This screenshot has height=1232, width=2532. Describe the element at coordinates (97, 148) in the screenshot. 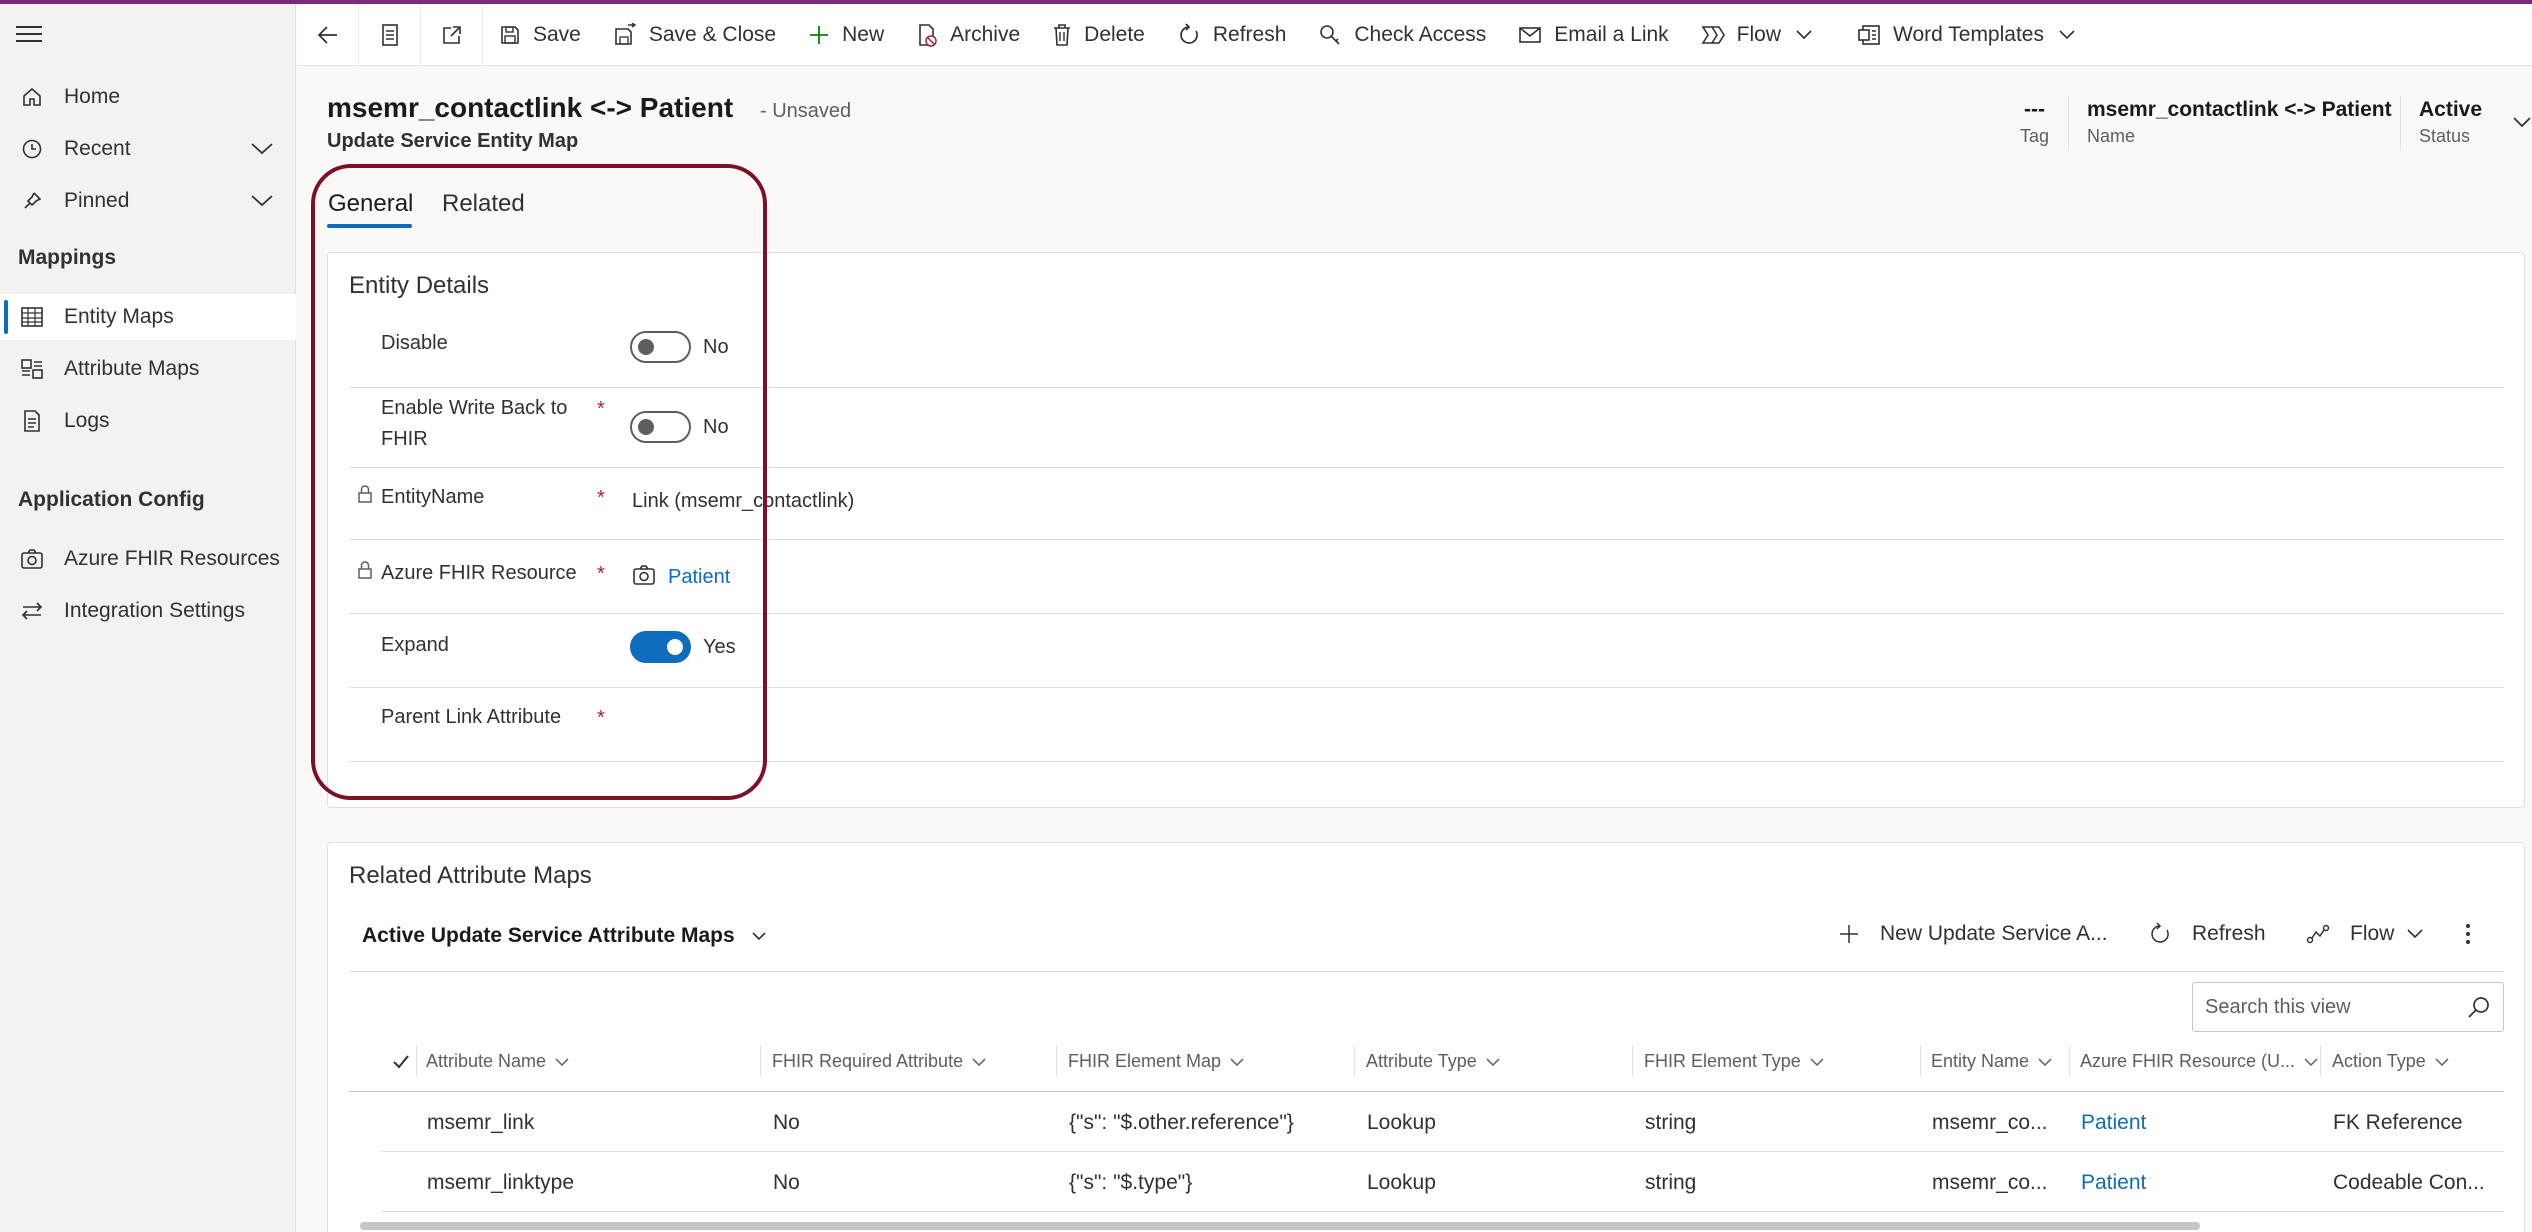

I see `sidebar-item-label: Recent` at that location.